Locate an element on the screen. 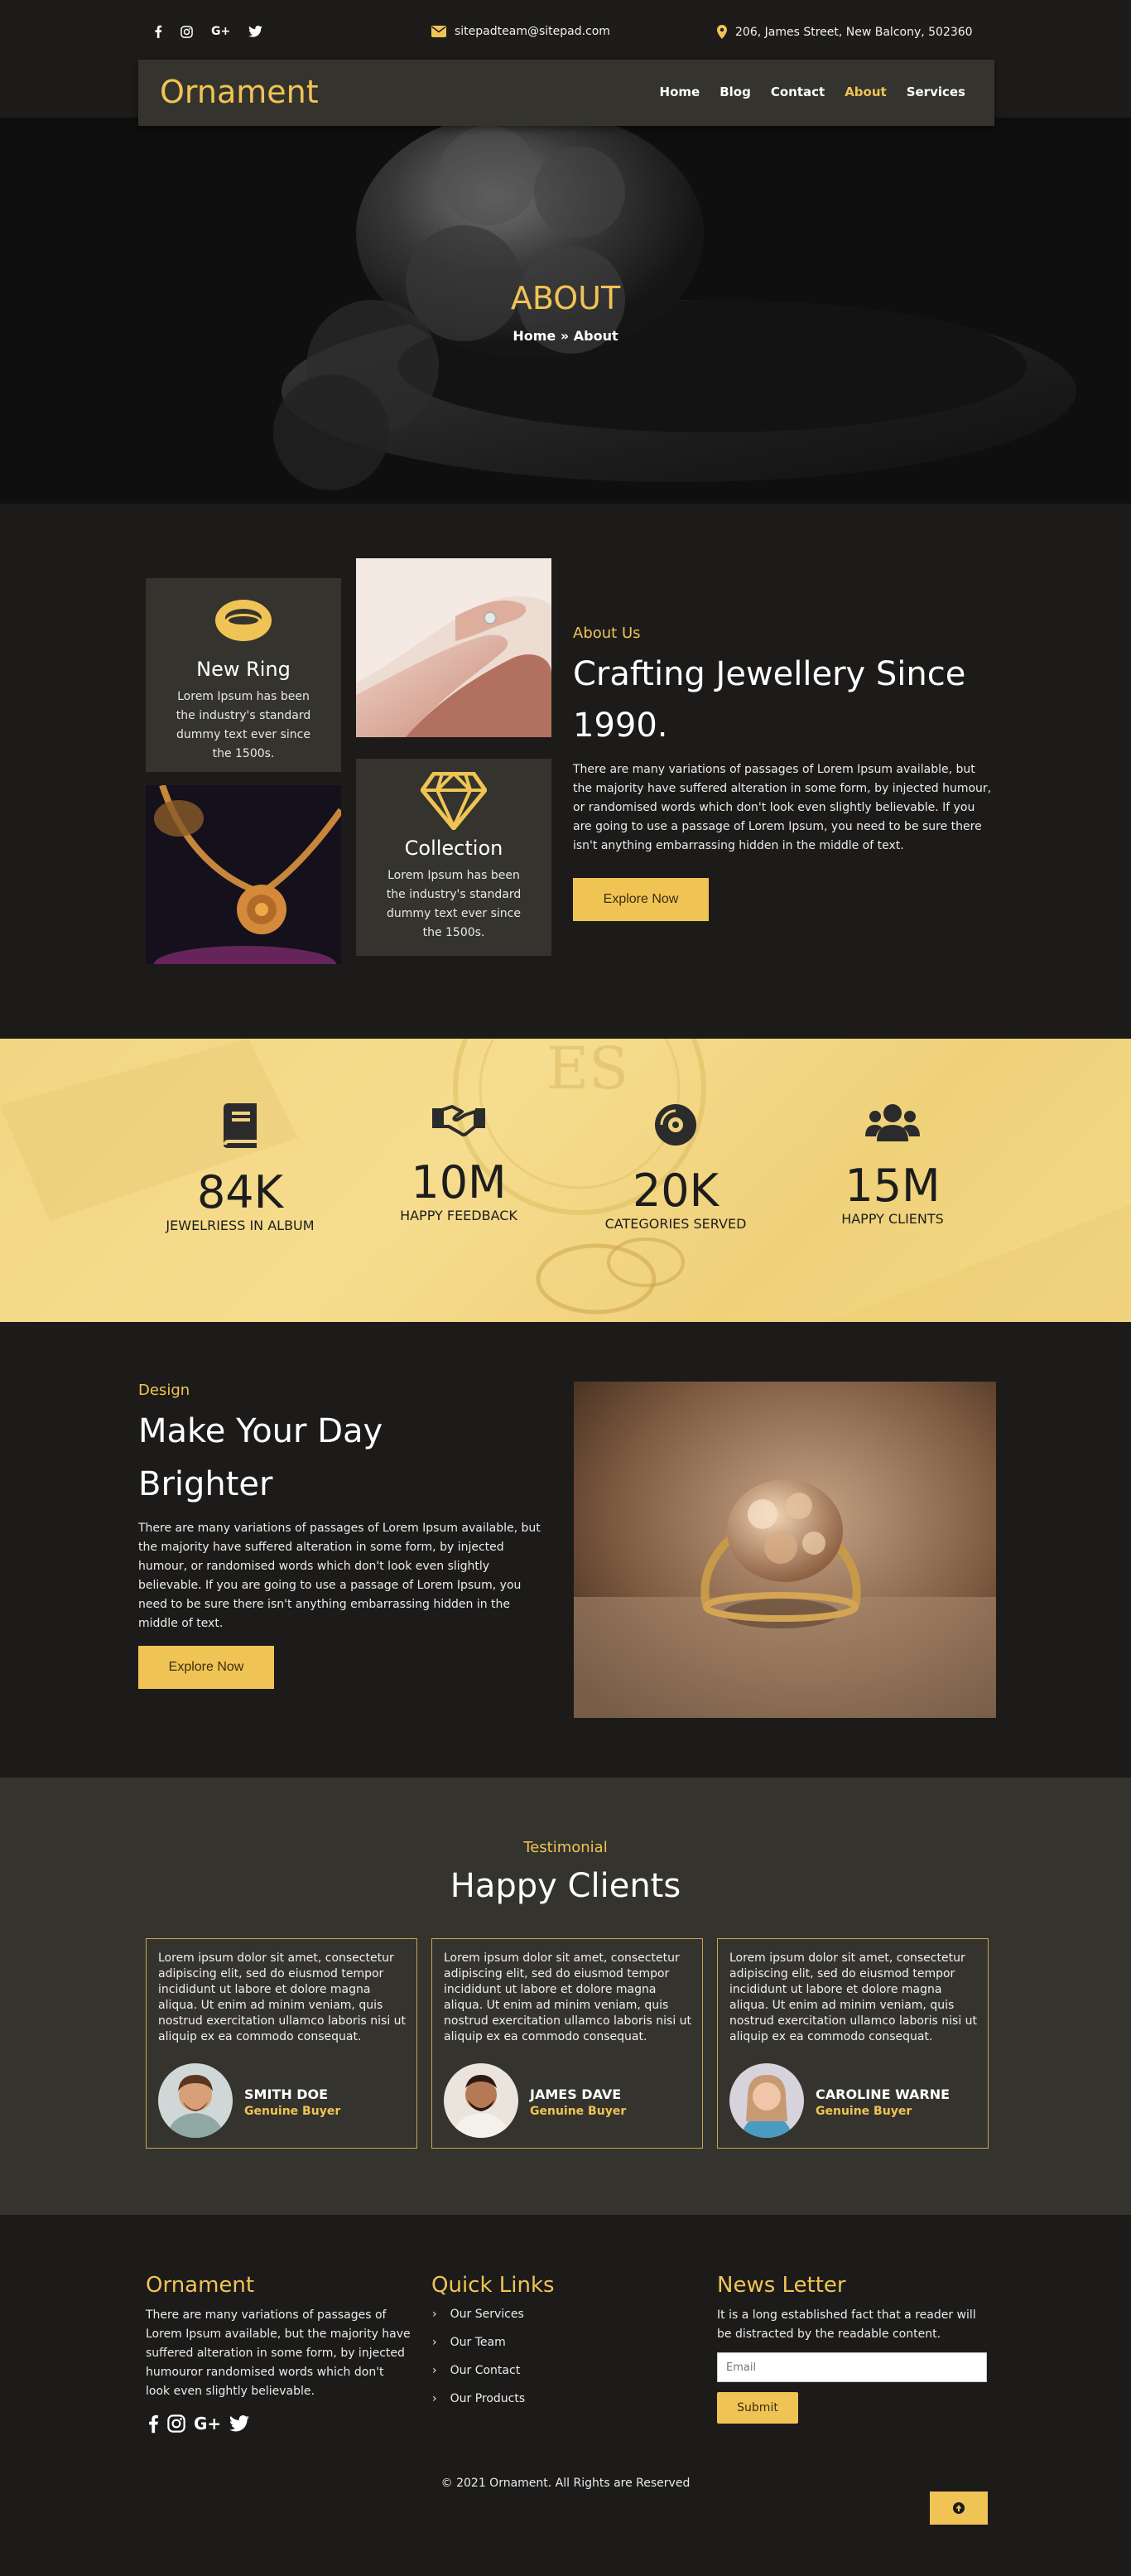 The width and height of the screenshot is (1131, 2576). stat-label: HAPPY FEEDBACK is located at coordinates (459, 1215).